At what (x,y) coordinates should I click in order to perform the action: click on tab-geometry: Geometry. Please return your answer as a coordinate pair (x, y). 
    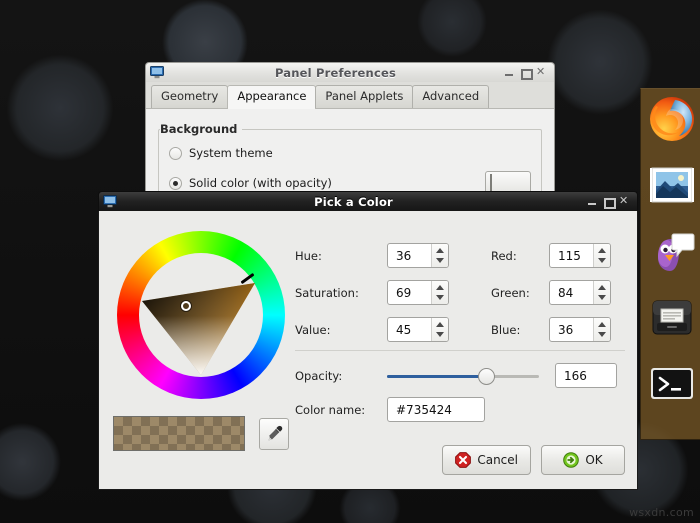
    Looking at the image, I should click on (190, 96).